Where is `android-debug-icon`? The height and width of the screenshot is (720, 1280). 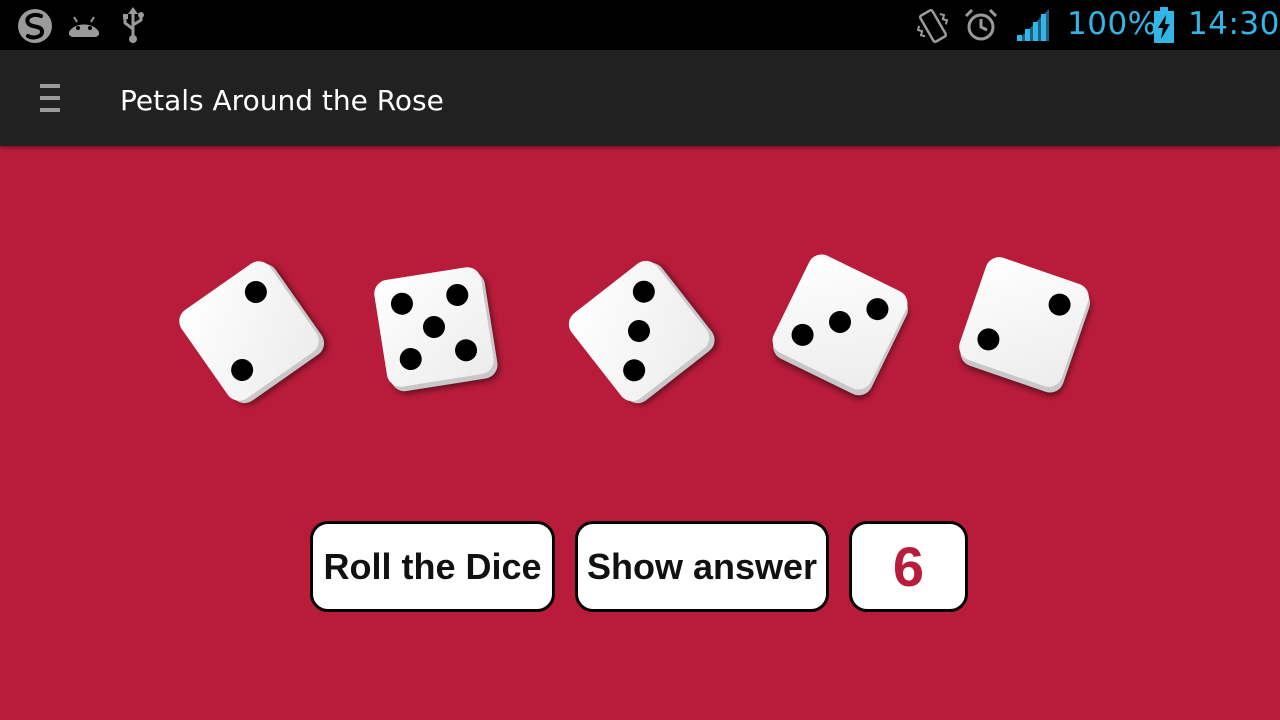 android-debug-icon is located at coordinates (84, 26).